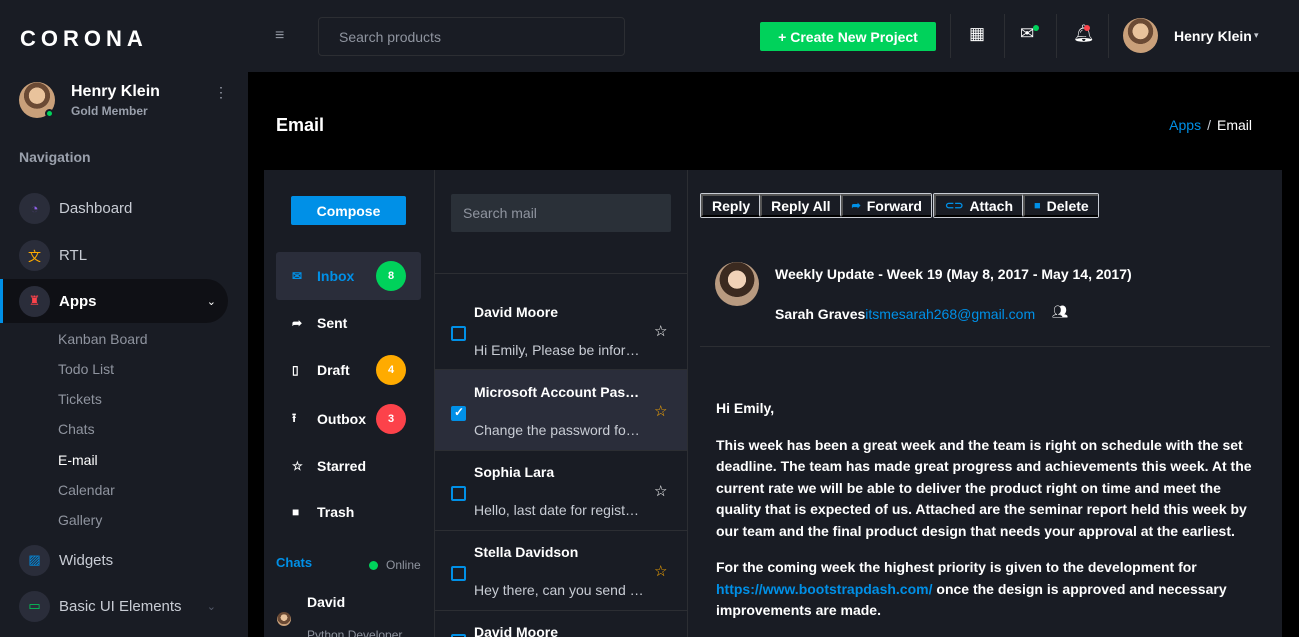 The image size is (1299, 637). I want to click on count-badge: 4, so click(391, 370).